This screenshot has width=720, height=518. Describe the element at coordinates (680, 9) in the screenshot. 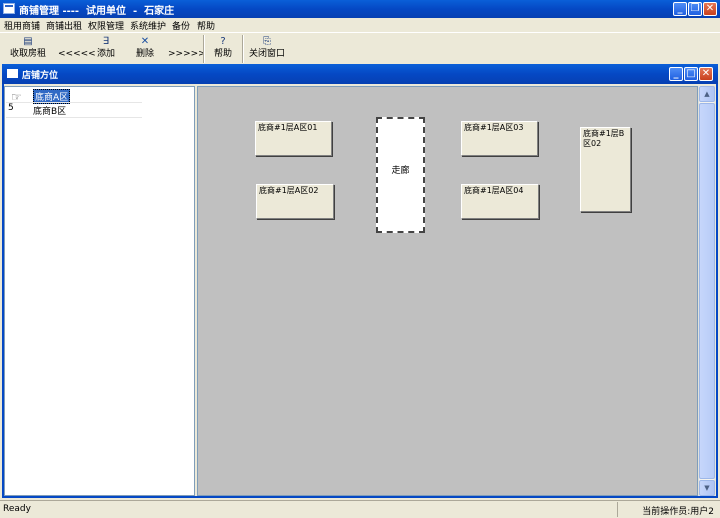

I see `minimize-button: _` at that location.